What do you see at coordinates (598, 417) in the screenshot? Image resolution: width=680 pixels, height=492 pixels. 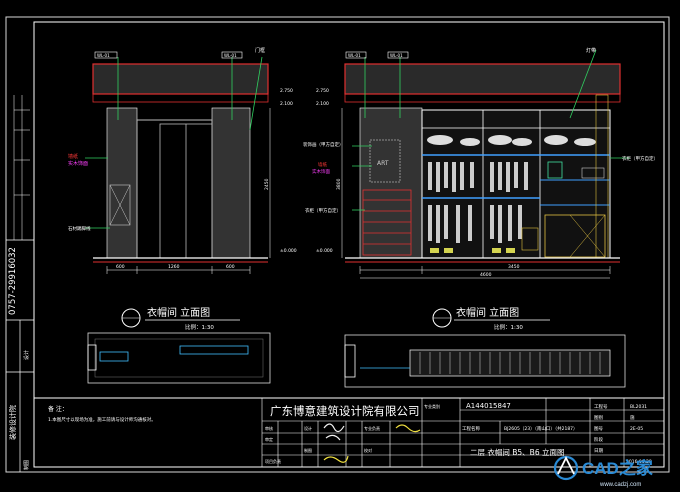 I see `tb-right-label-2: 图别` at bounding box center [598, 417].